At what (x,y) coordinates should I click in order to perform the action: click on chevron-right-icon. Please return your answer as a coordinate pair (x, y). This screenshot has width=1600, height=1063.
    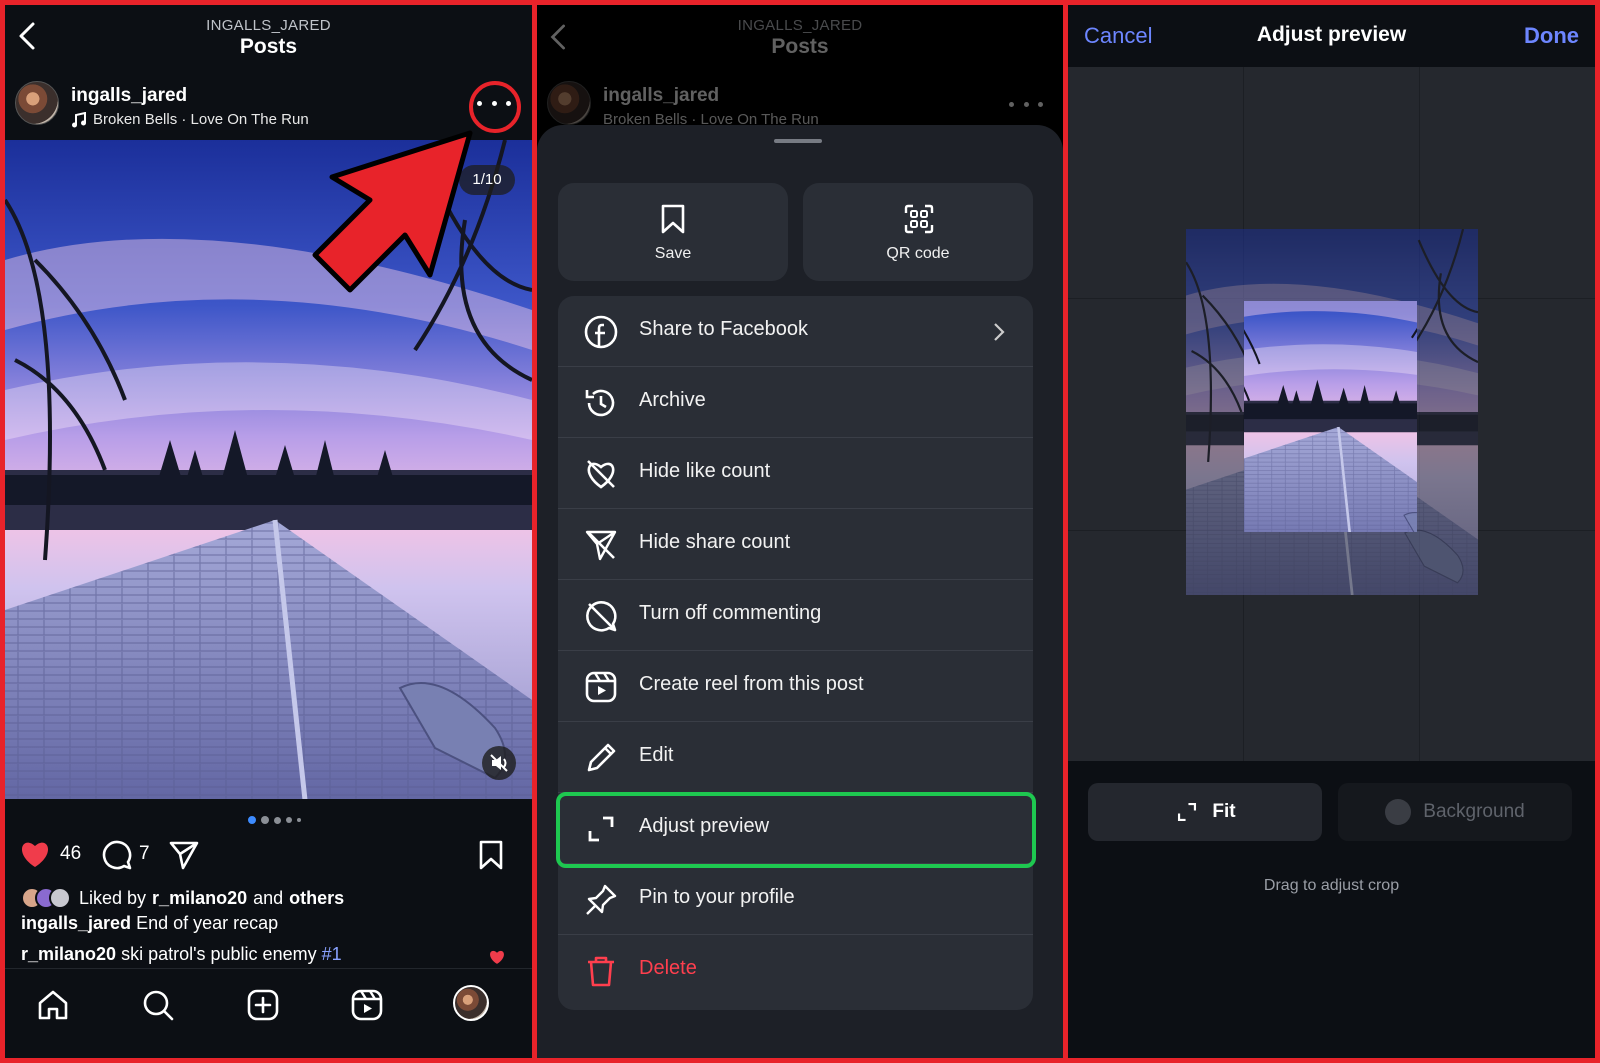
    Looking at the image, I should click on (999, 332).